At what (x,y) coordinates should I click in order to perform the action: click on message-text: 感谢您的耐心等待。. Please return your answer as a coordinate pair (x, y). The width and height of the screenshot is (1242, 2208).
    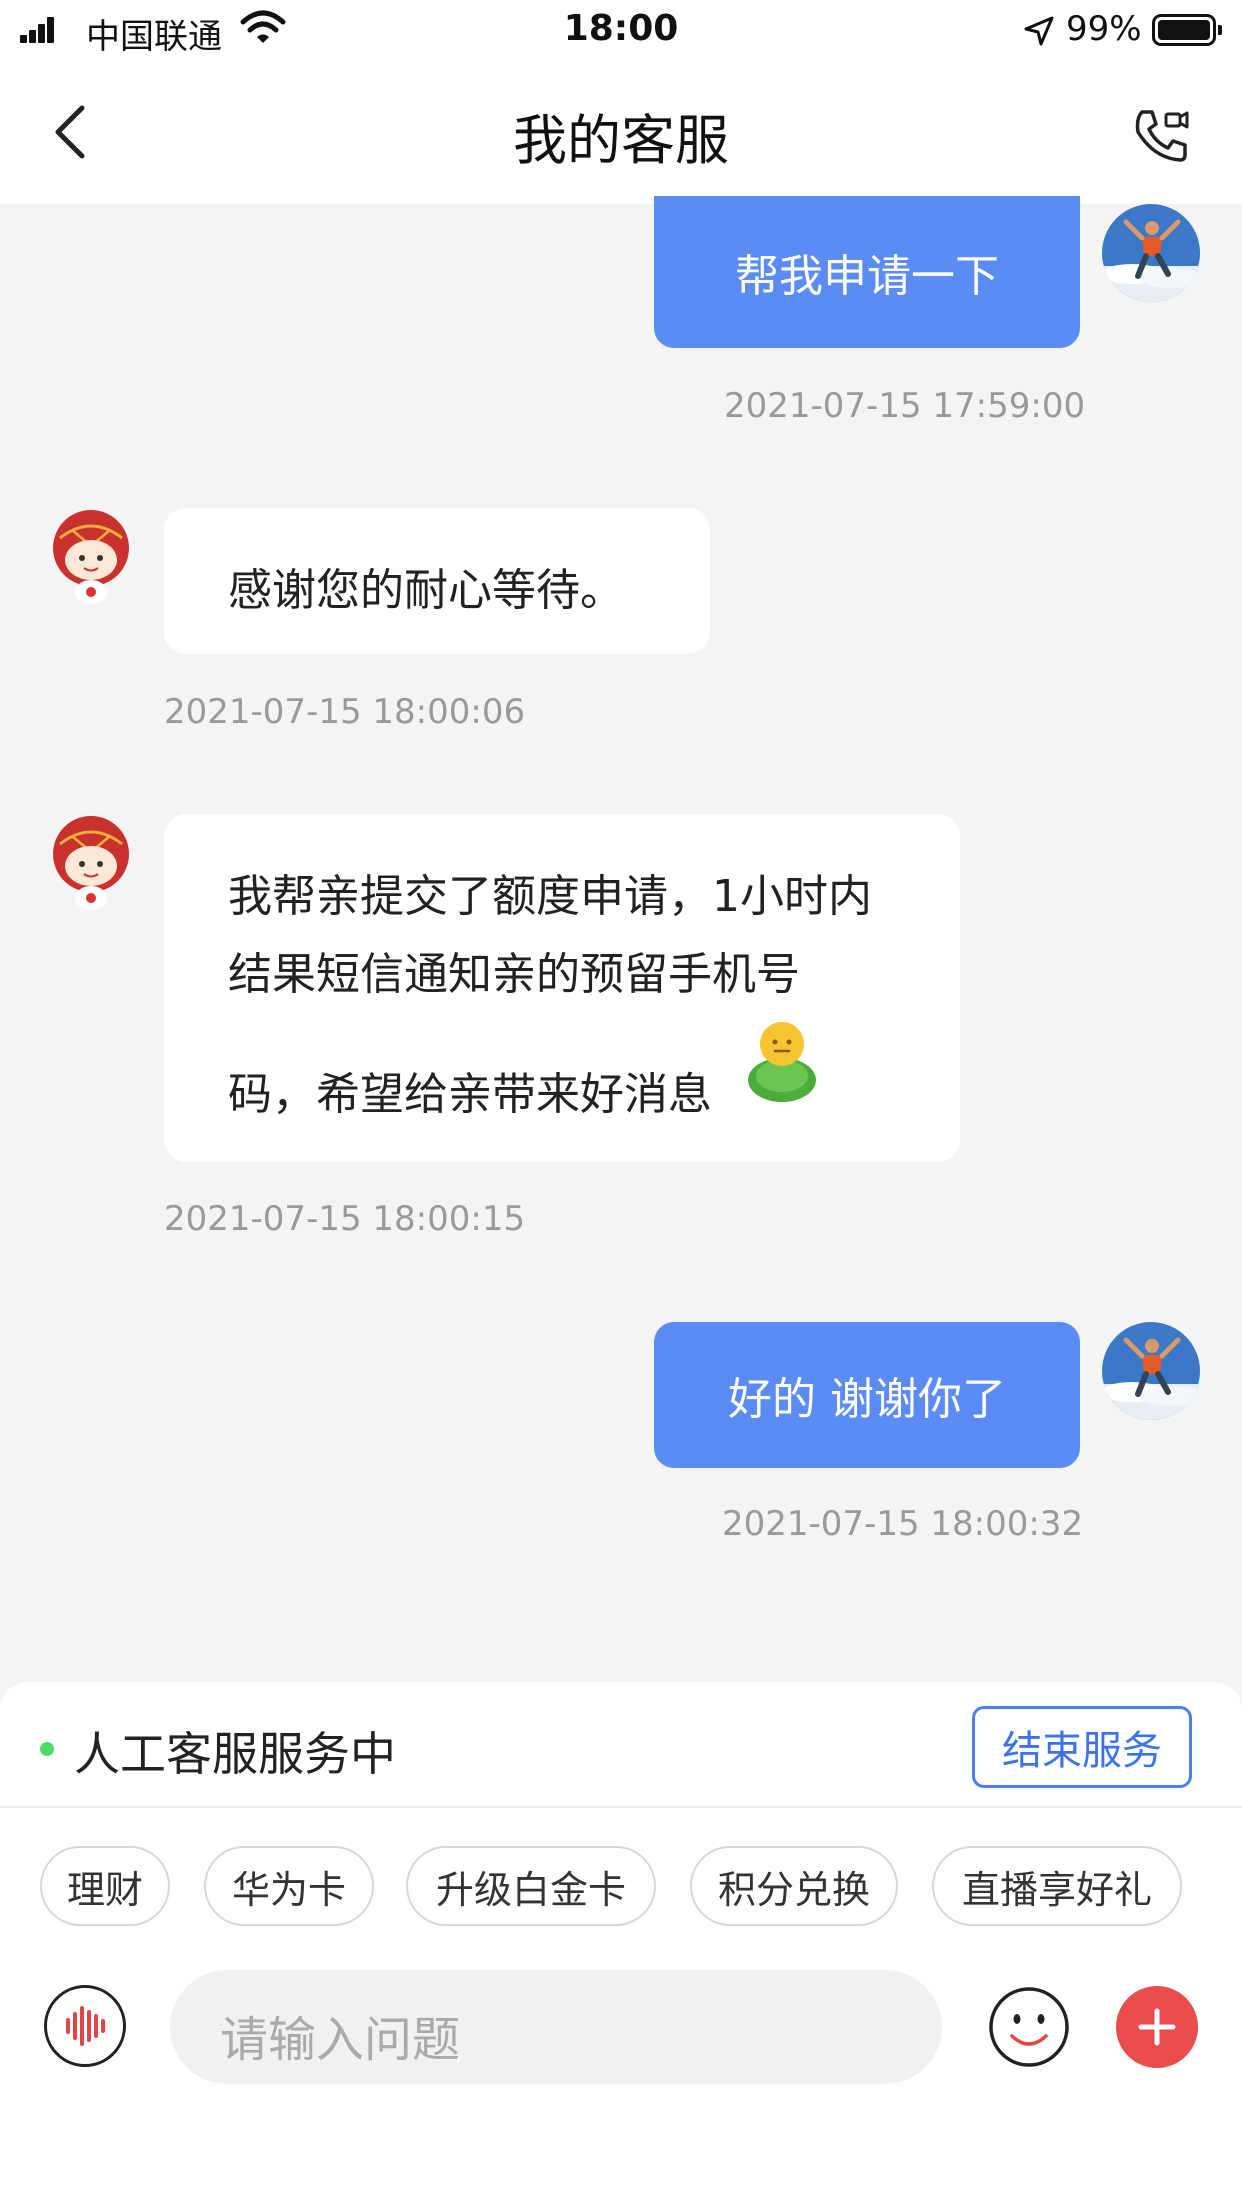
    Looking at the image, I should click on (426, 590).